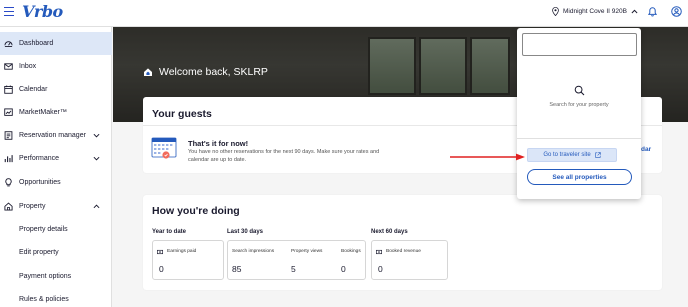 This screenshot has width=688, height=307. I want to click on stat-value: 85, so click(237, 269).